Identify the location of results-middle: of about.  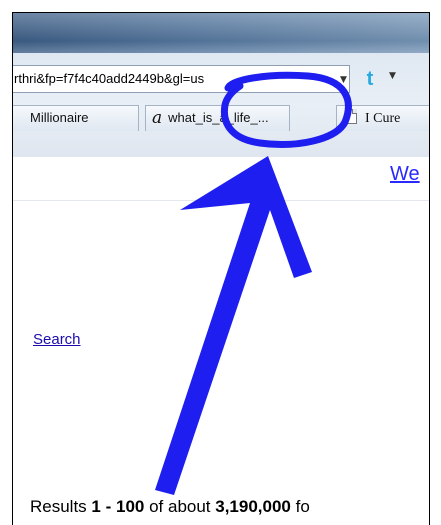
(180, 506).